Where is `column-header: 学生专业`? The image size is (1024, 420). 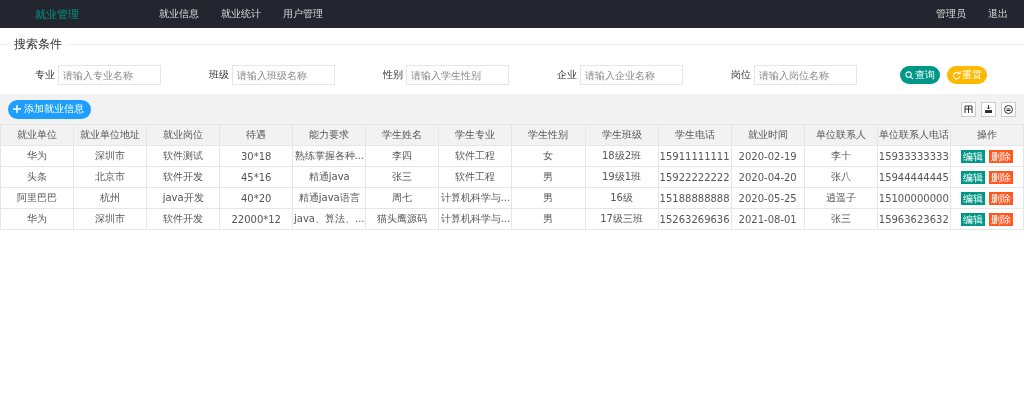
column-header: 学生专业 is located at coordinates (475, 135).